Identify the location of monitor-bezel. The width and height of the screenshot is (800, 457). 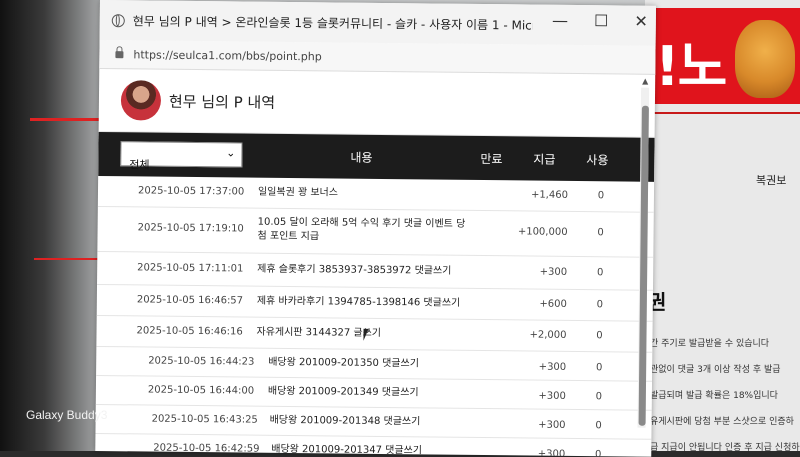
(55, 225).